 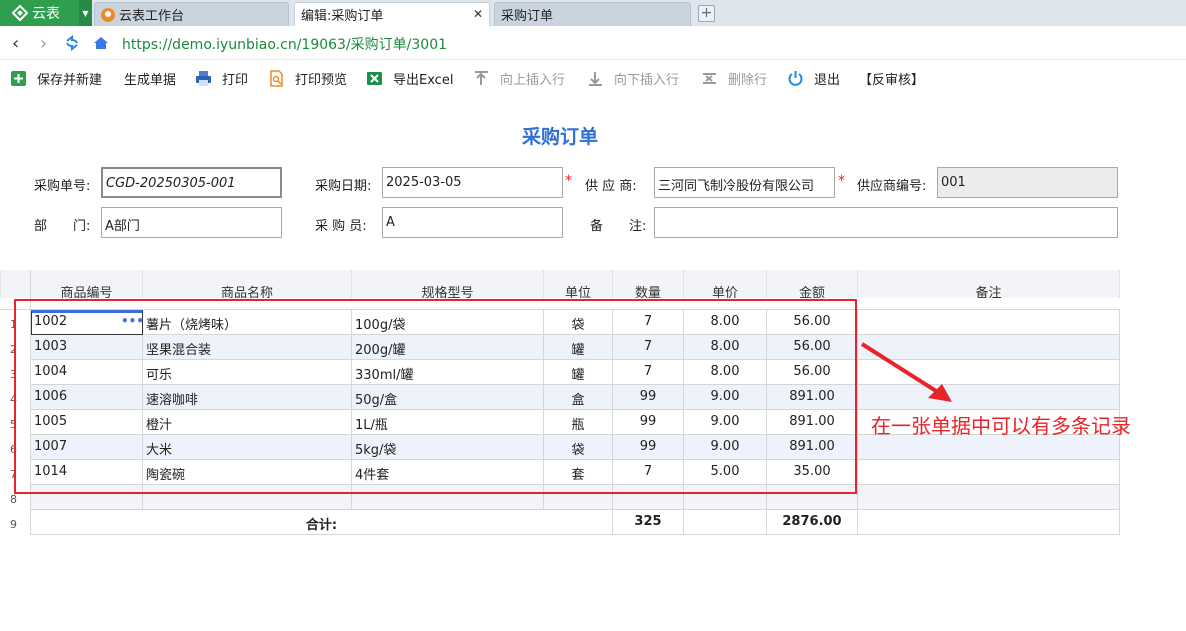 What do you see at coordinates (578, 422) in the screenshot?
I see `grid-cell-unit: 瓶` at bounding box center [578, 422].